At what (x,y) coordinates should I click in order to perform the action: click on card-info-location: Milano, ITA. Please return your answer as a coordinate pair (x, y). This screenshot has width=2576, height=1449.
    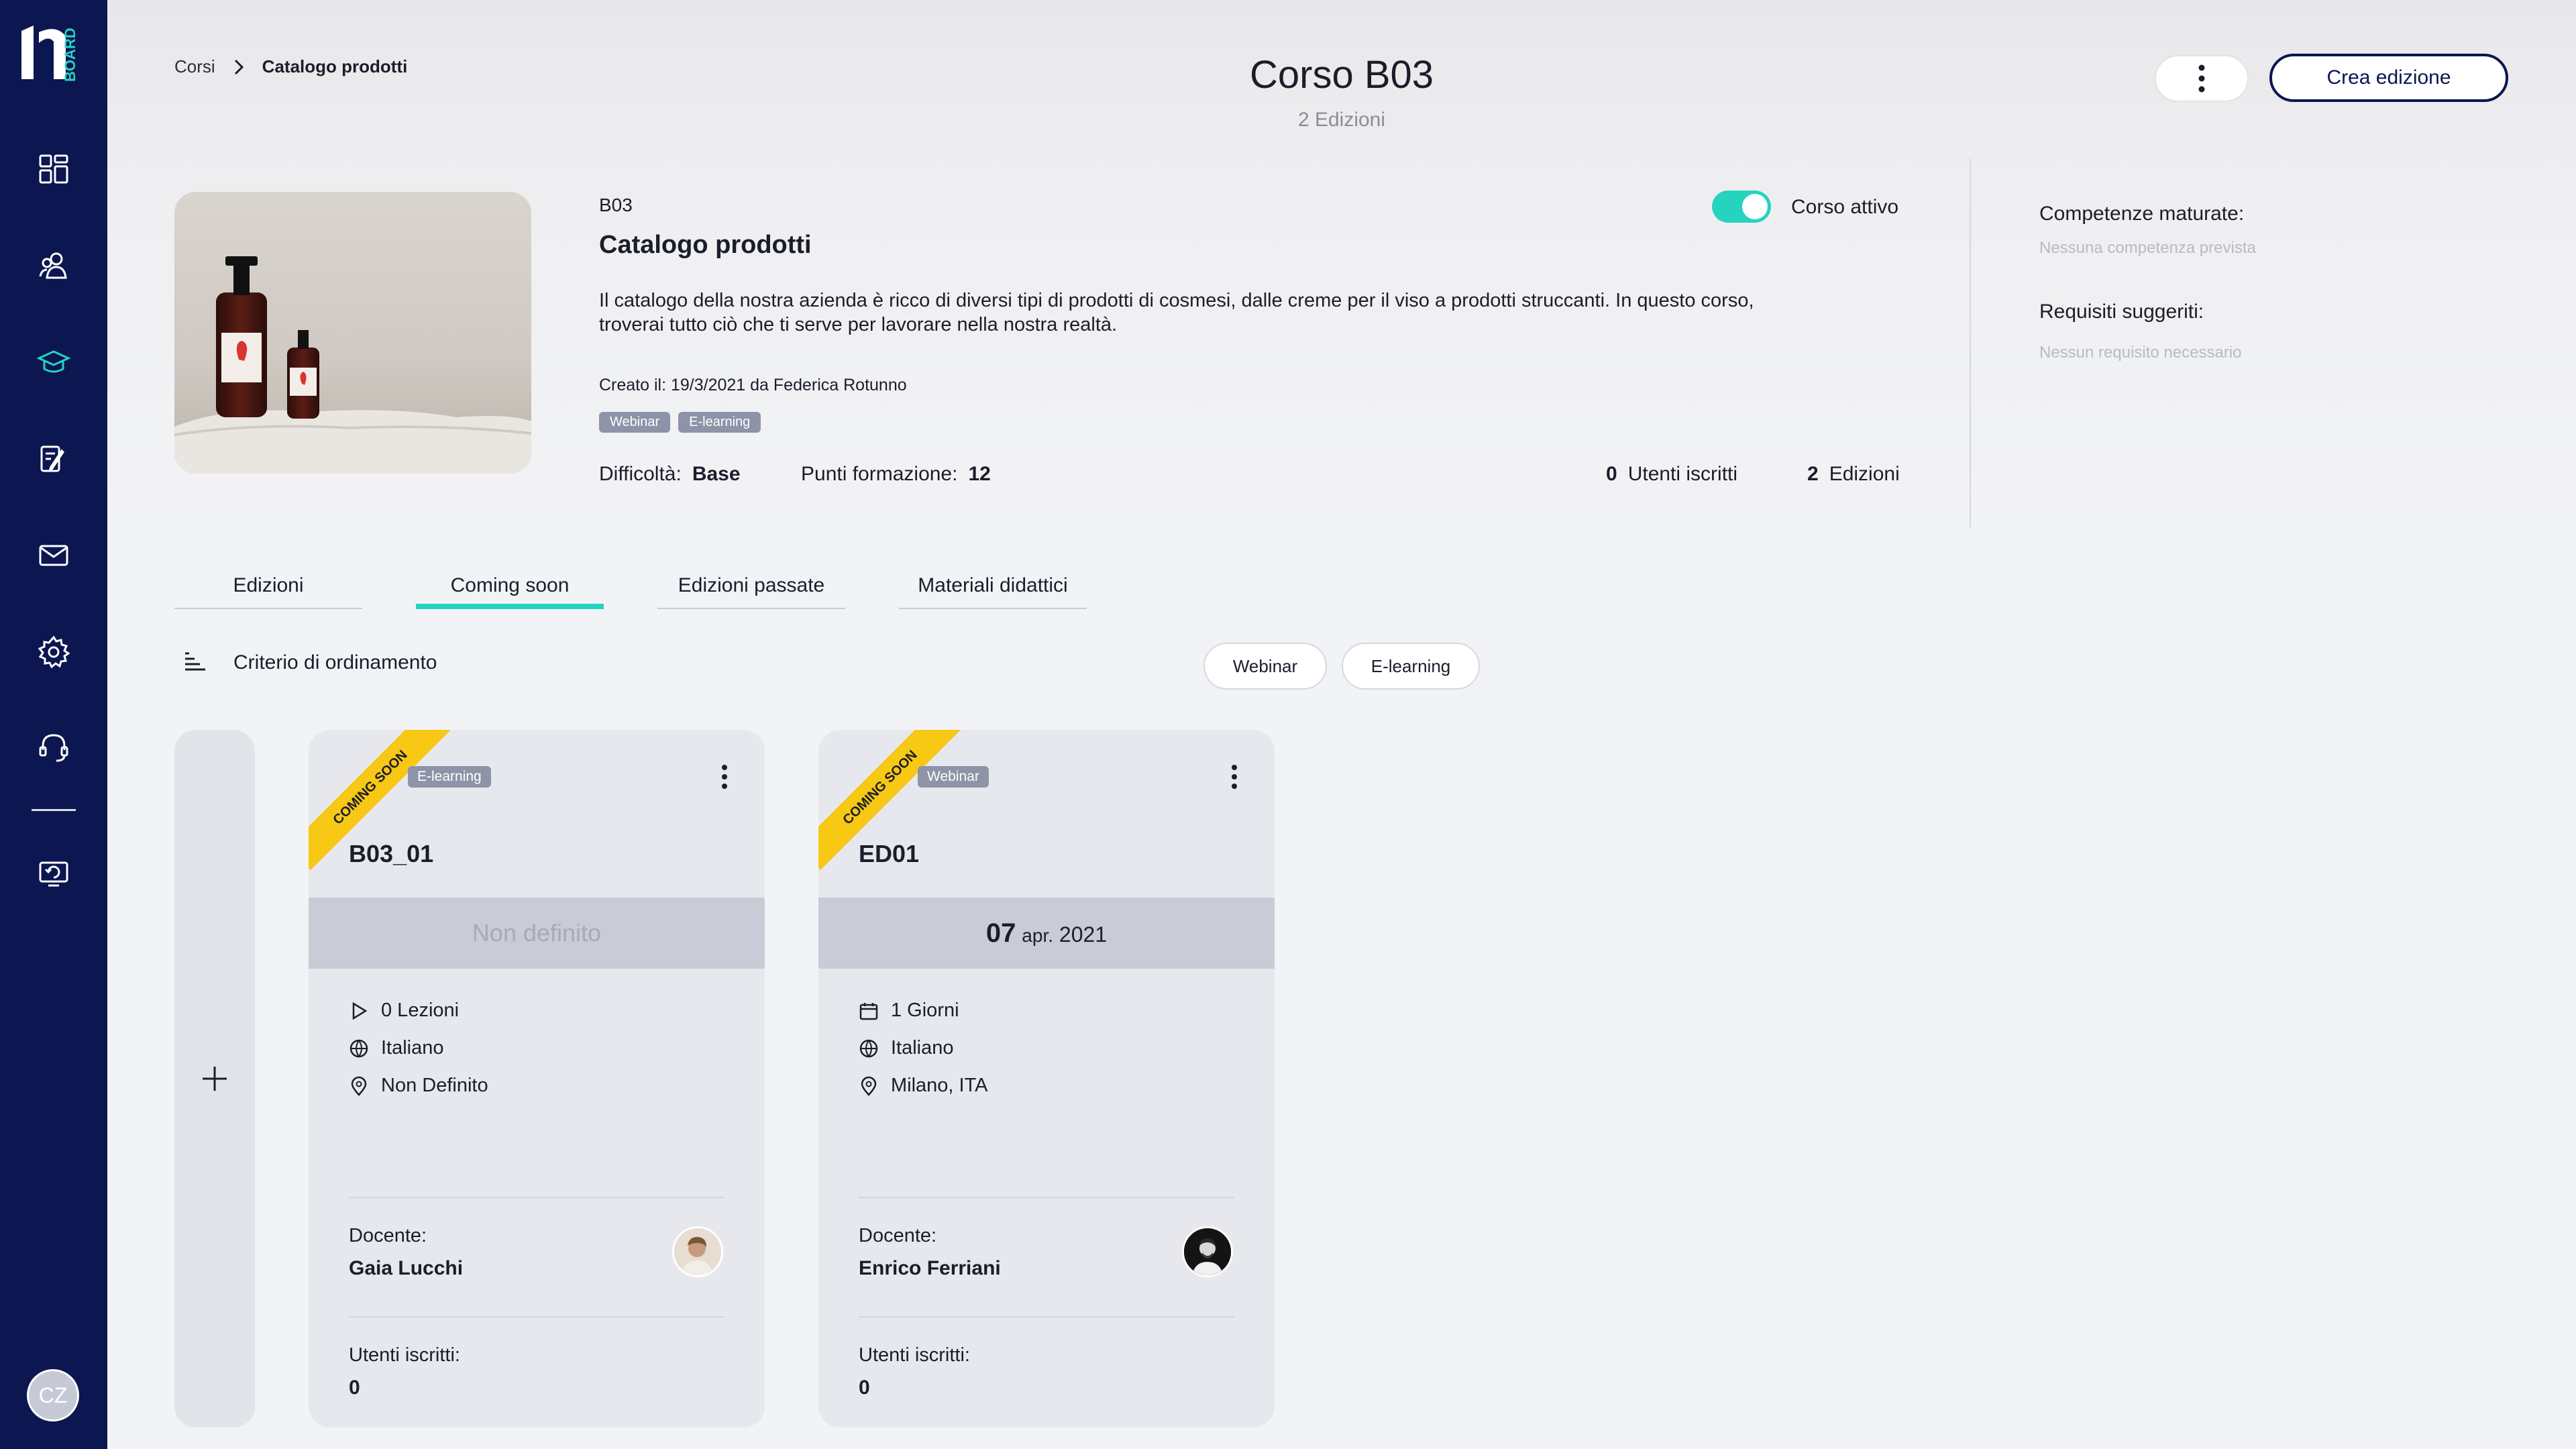
    Looking at the image, I should click on (923, 1086).